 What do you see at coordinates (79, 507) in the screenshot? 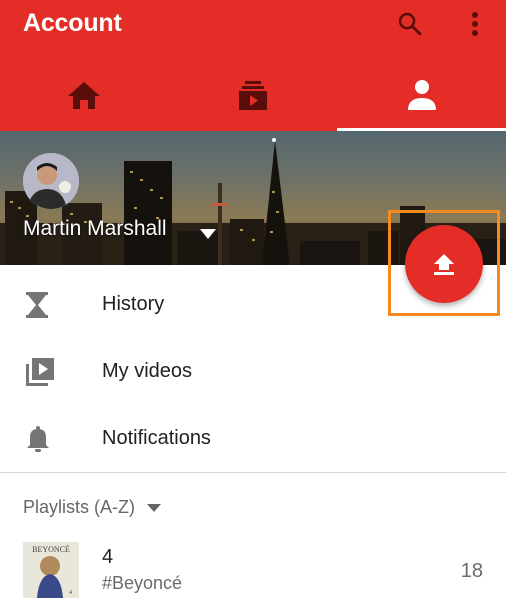
I see `playlists-header-label: Playlists (A-Z)` at bounding box center [79, 507].